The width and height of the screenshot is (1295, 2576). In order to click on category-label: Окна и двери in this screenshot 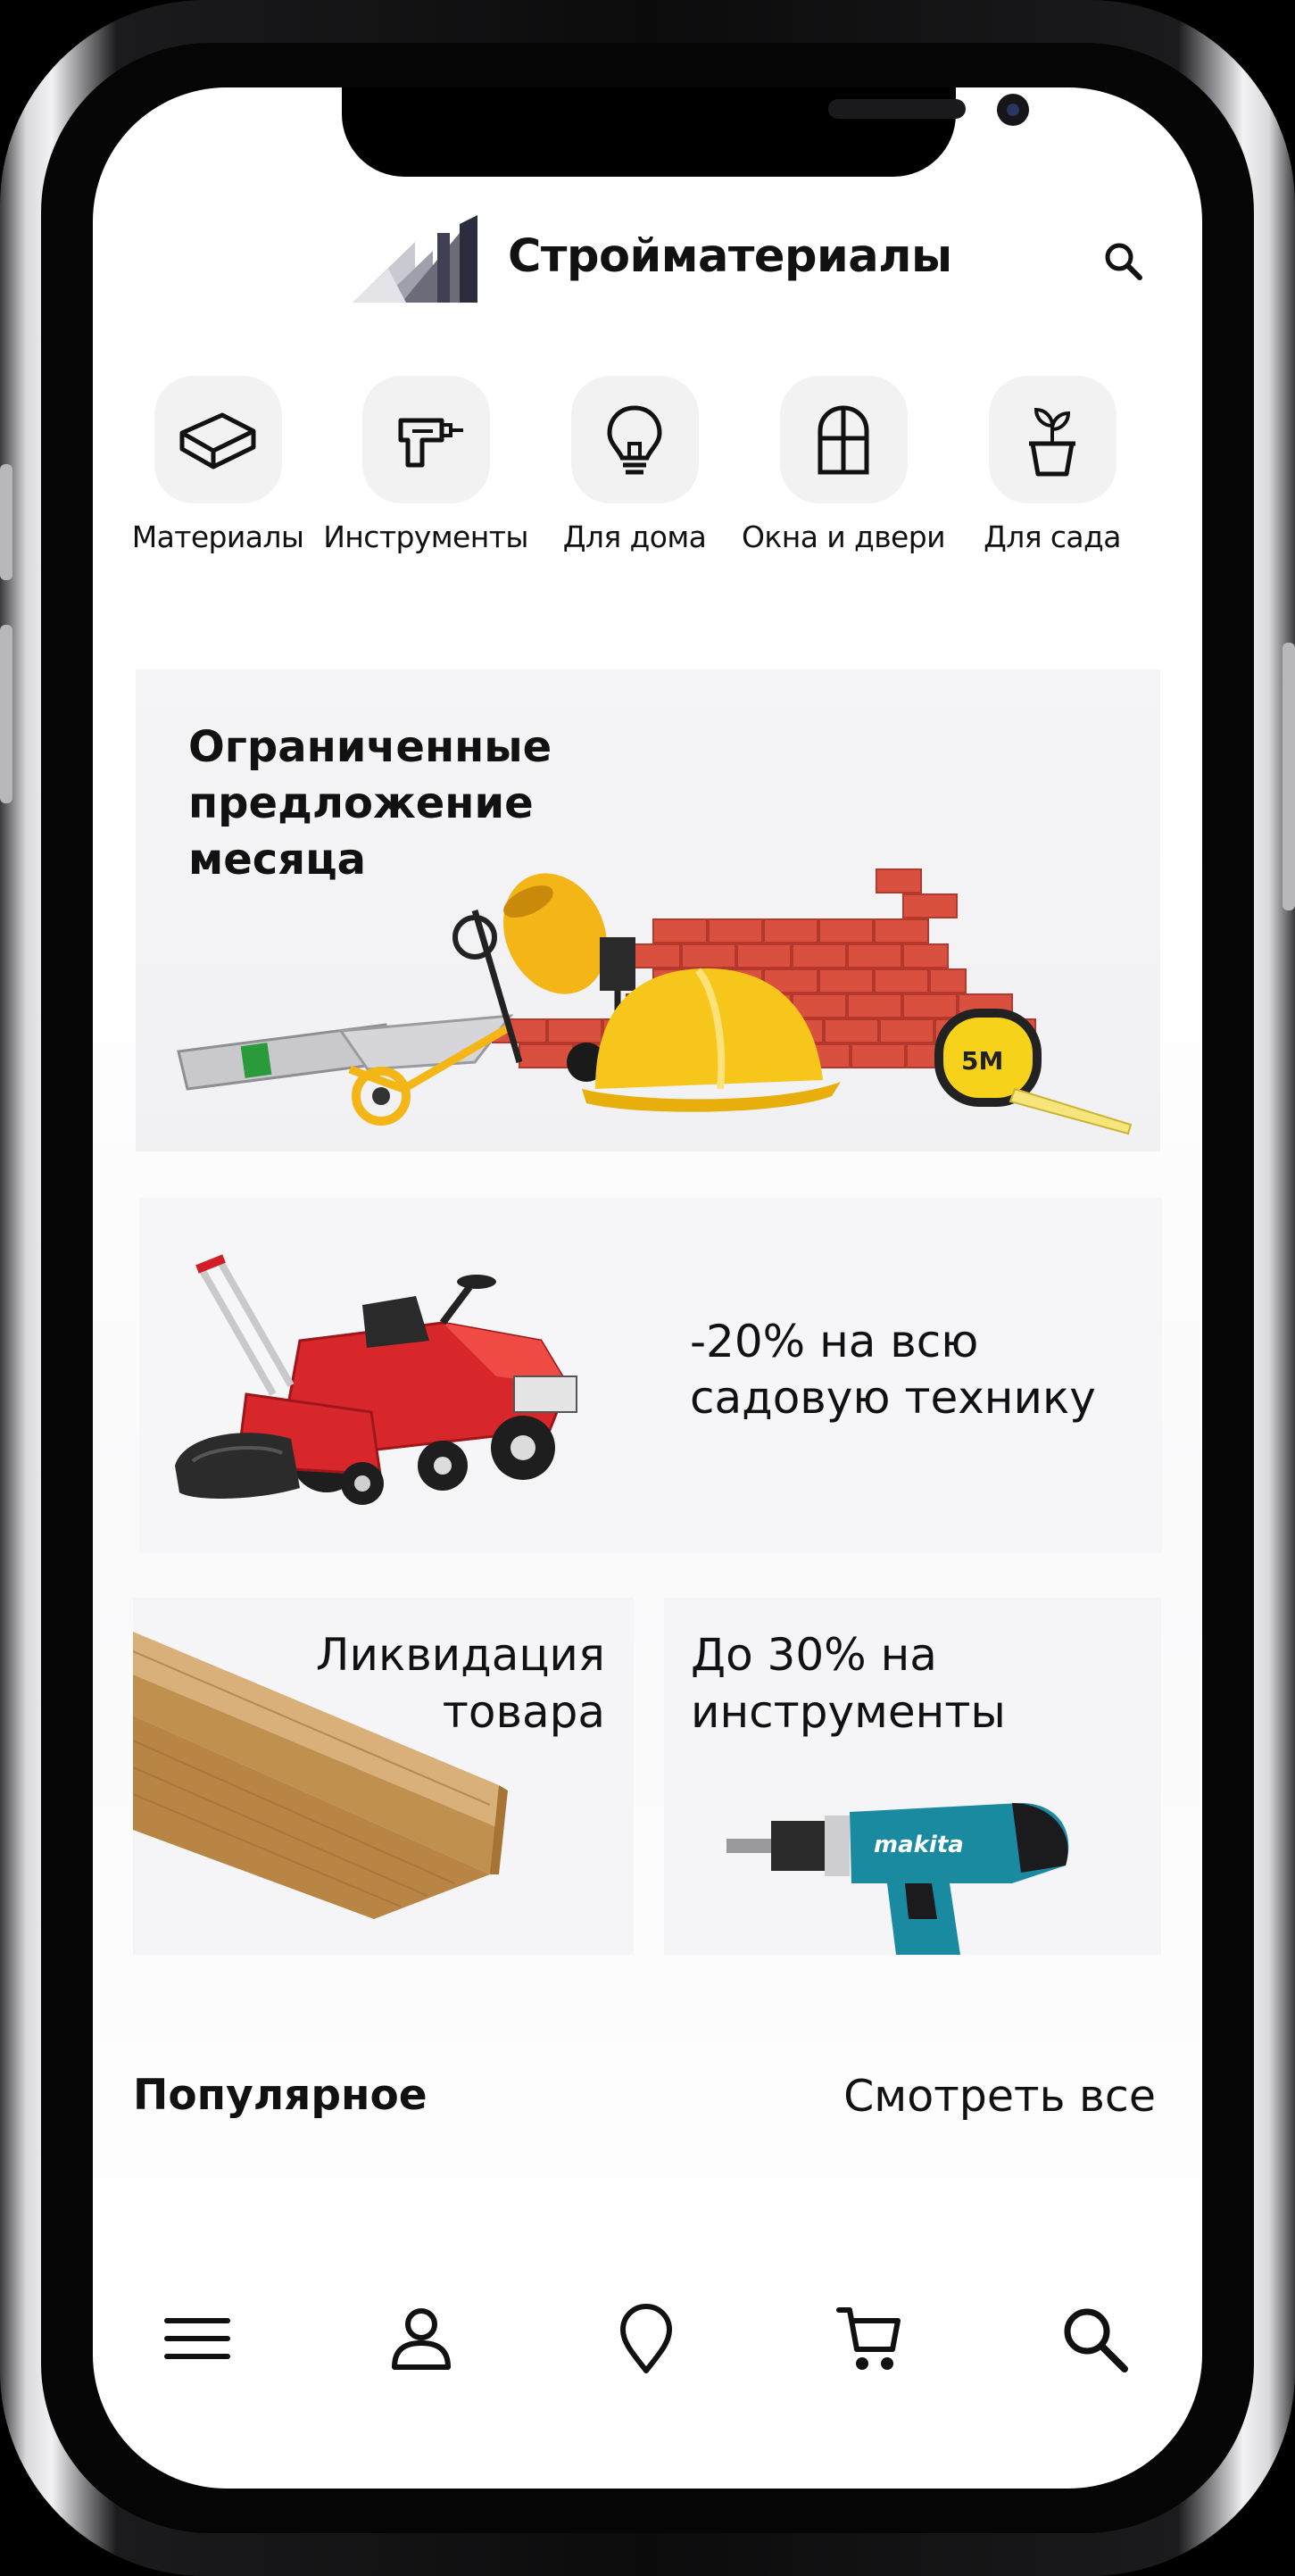, I will do `click(844, 536)`.